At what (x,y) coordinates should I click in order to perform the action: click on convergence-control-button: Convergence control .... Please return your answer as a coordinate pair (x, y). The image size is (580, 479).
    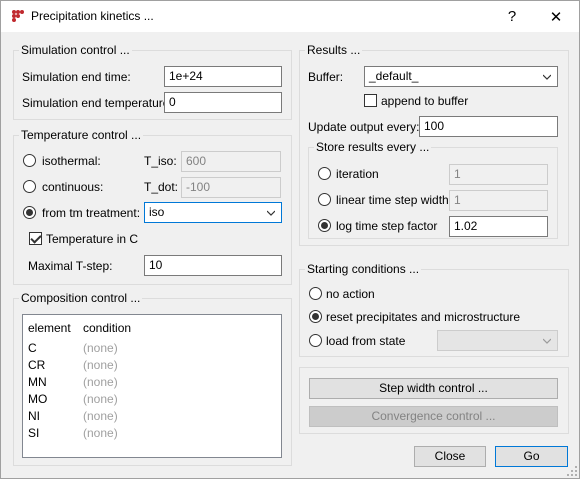
    Looking at the image, I should click on (433, 416).